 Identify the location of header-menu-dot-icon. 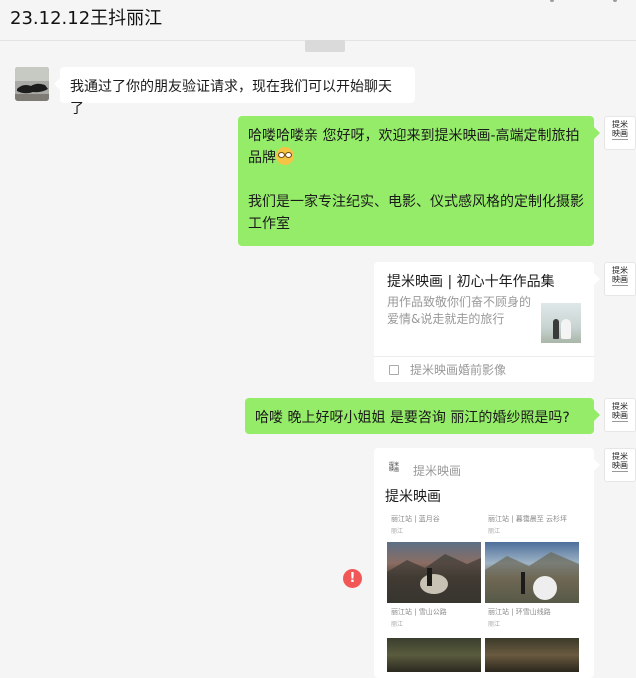
(552, 1).